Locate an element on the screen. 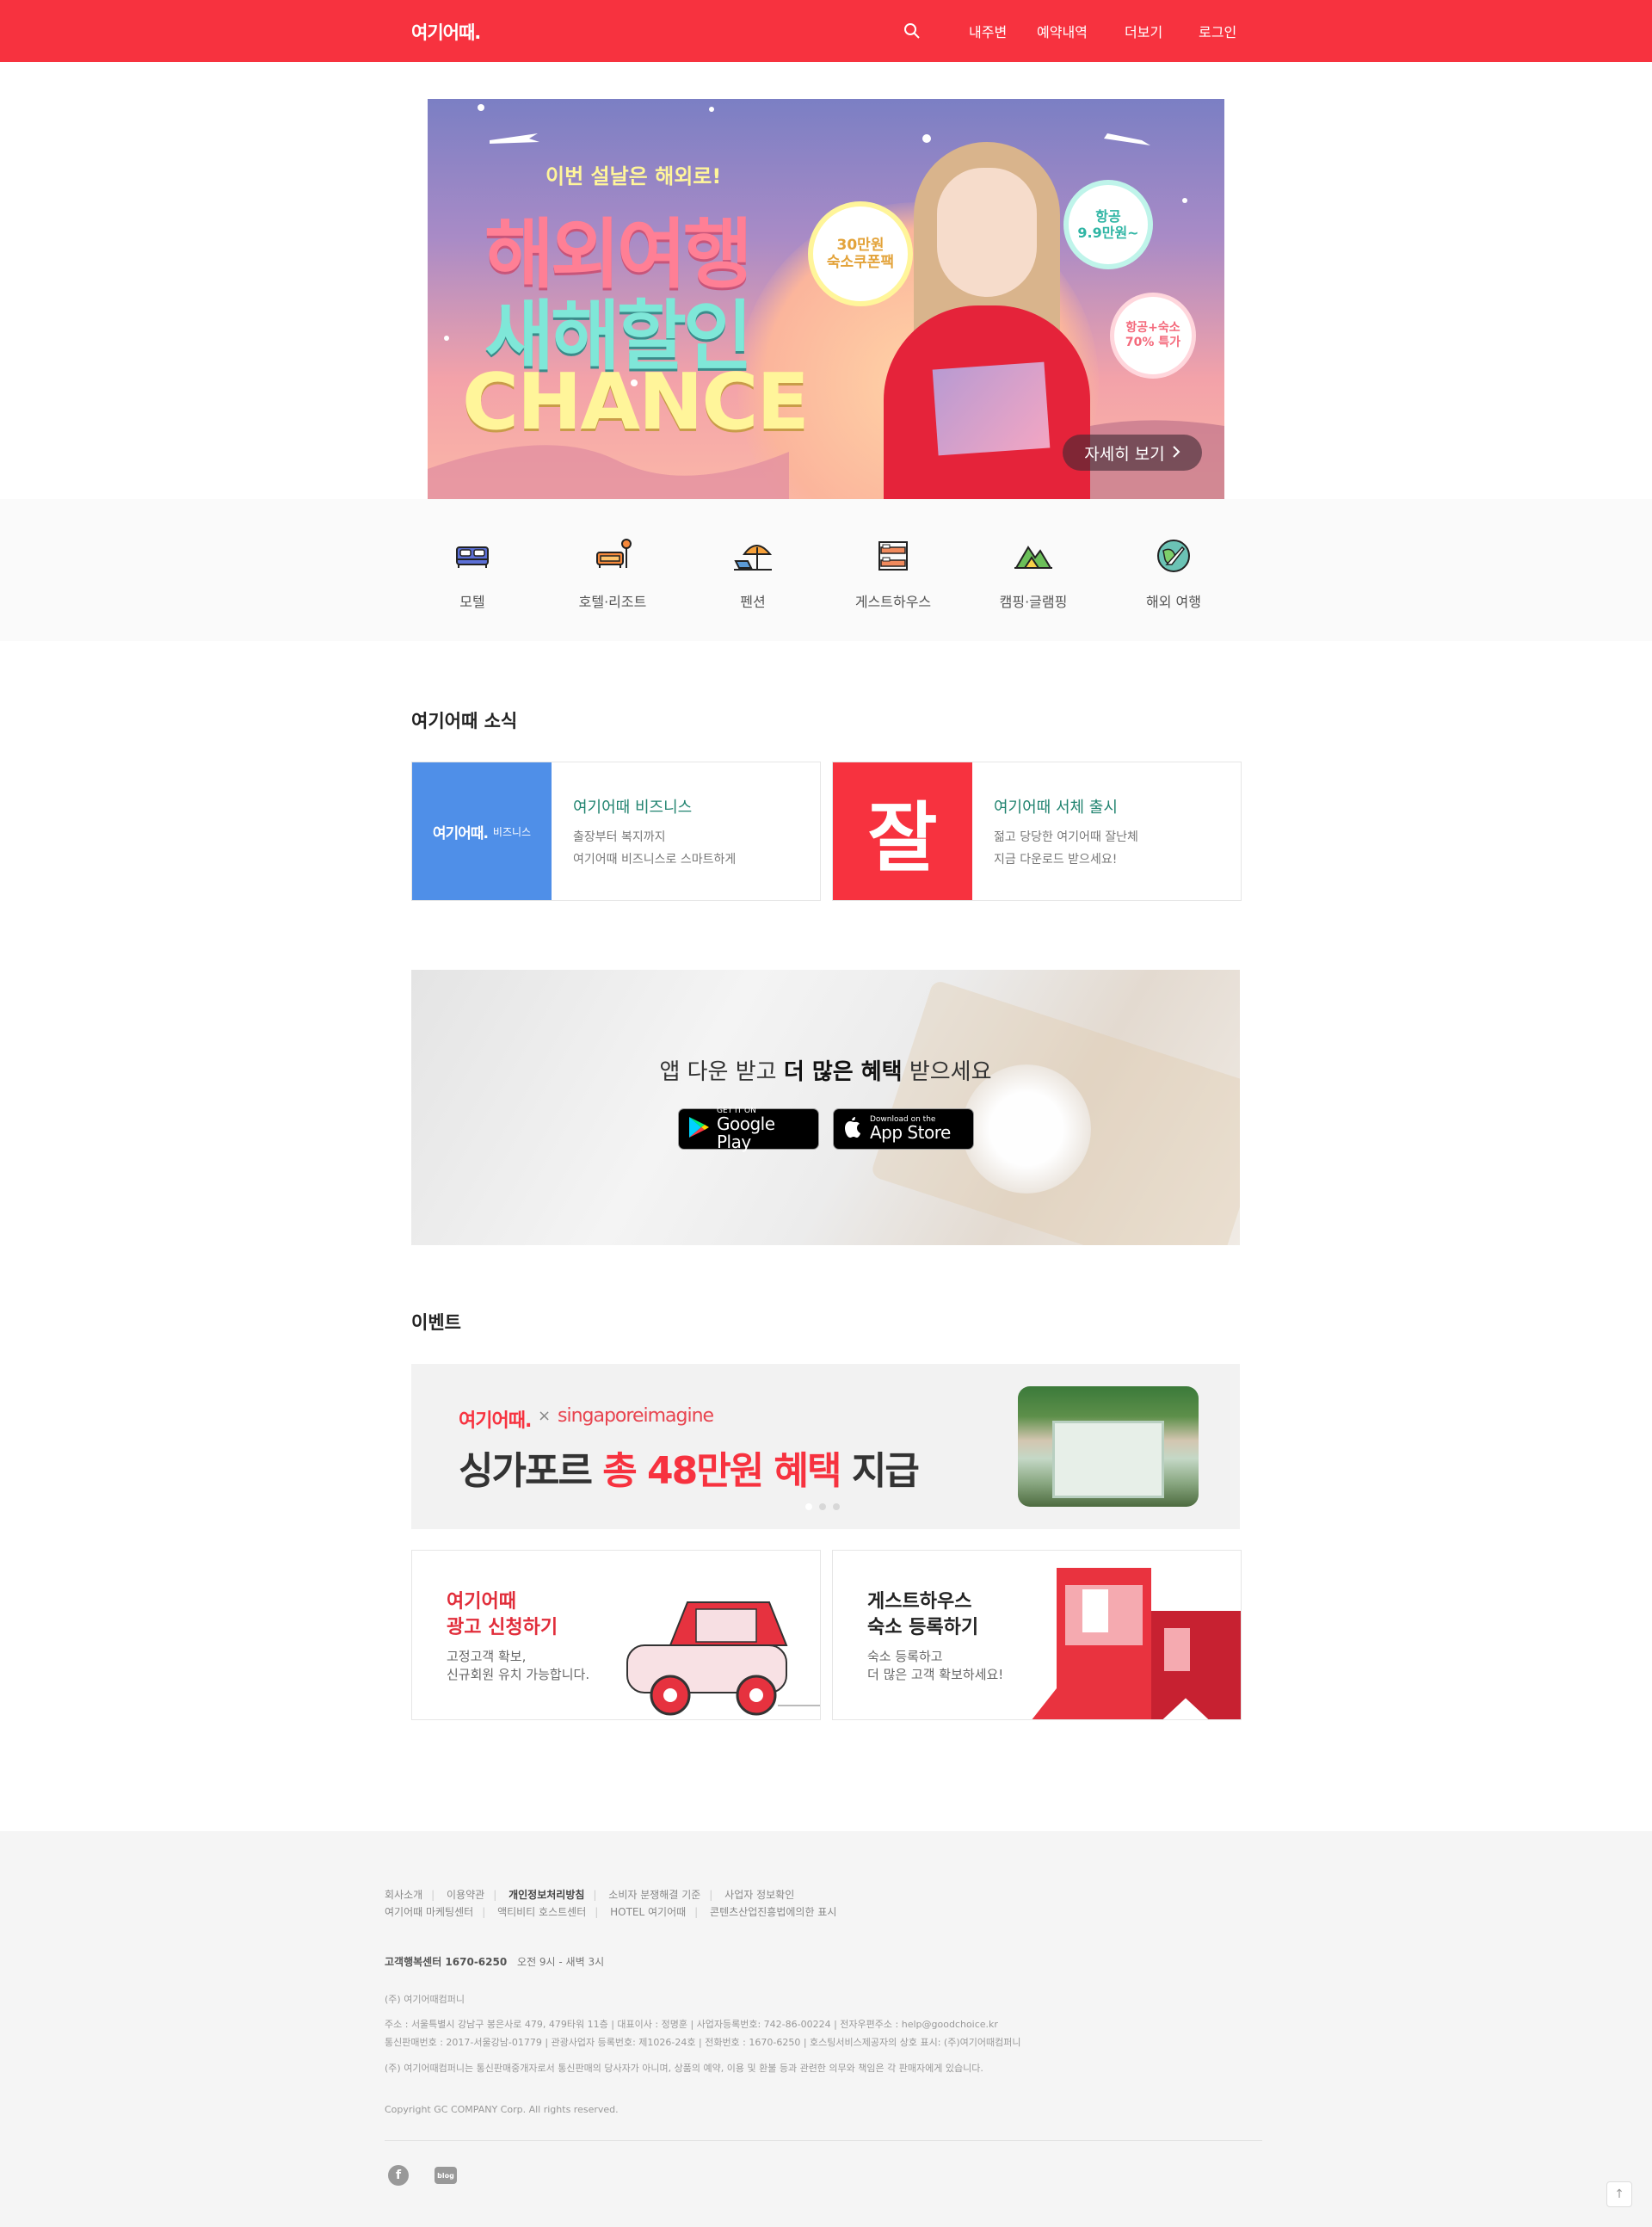  arrow-up-icon: ↑ is located at coordinates (1619, 2194).